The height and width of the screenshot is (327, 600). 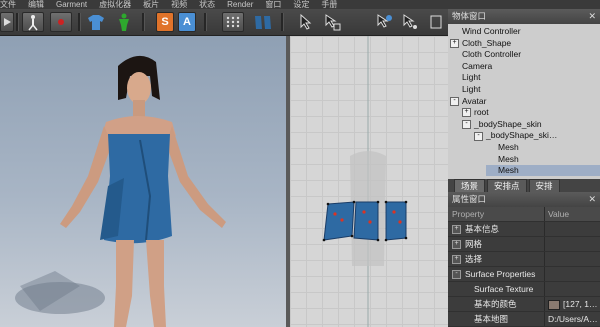 I want to click on property-label: 选择, so click(x=474, y=259).